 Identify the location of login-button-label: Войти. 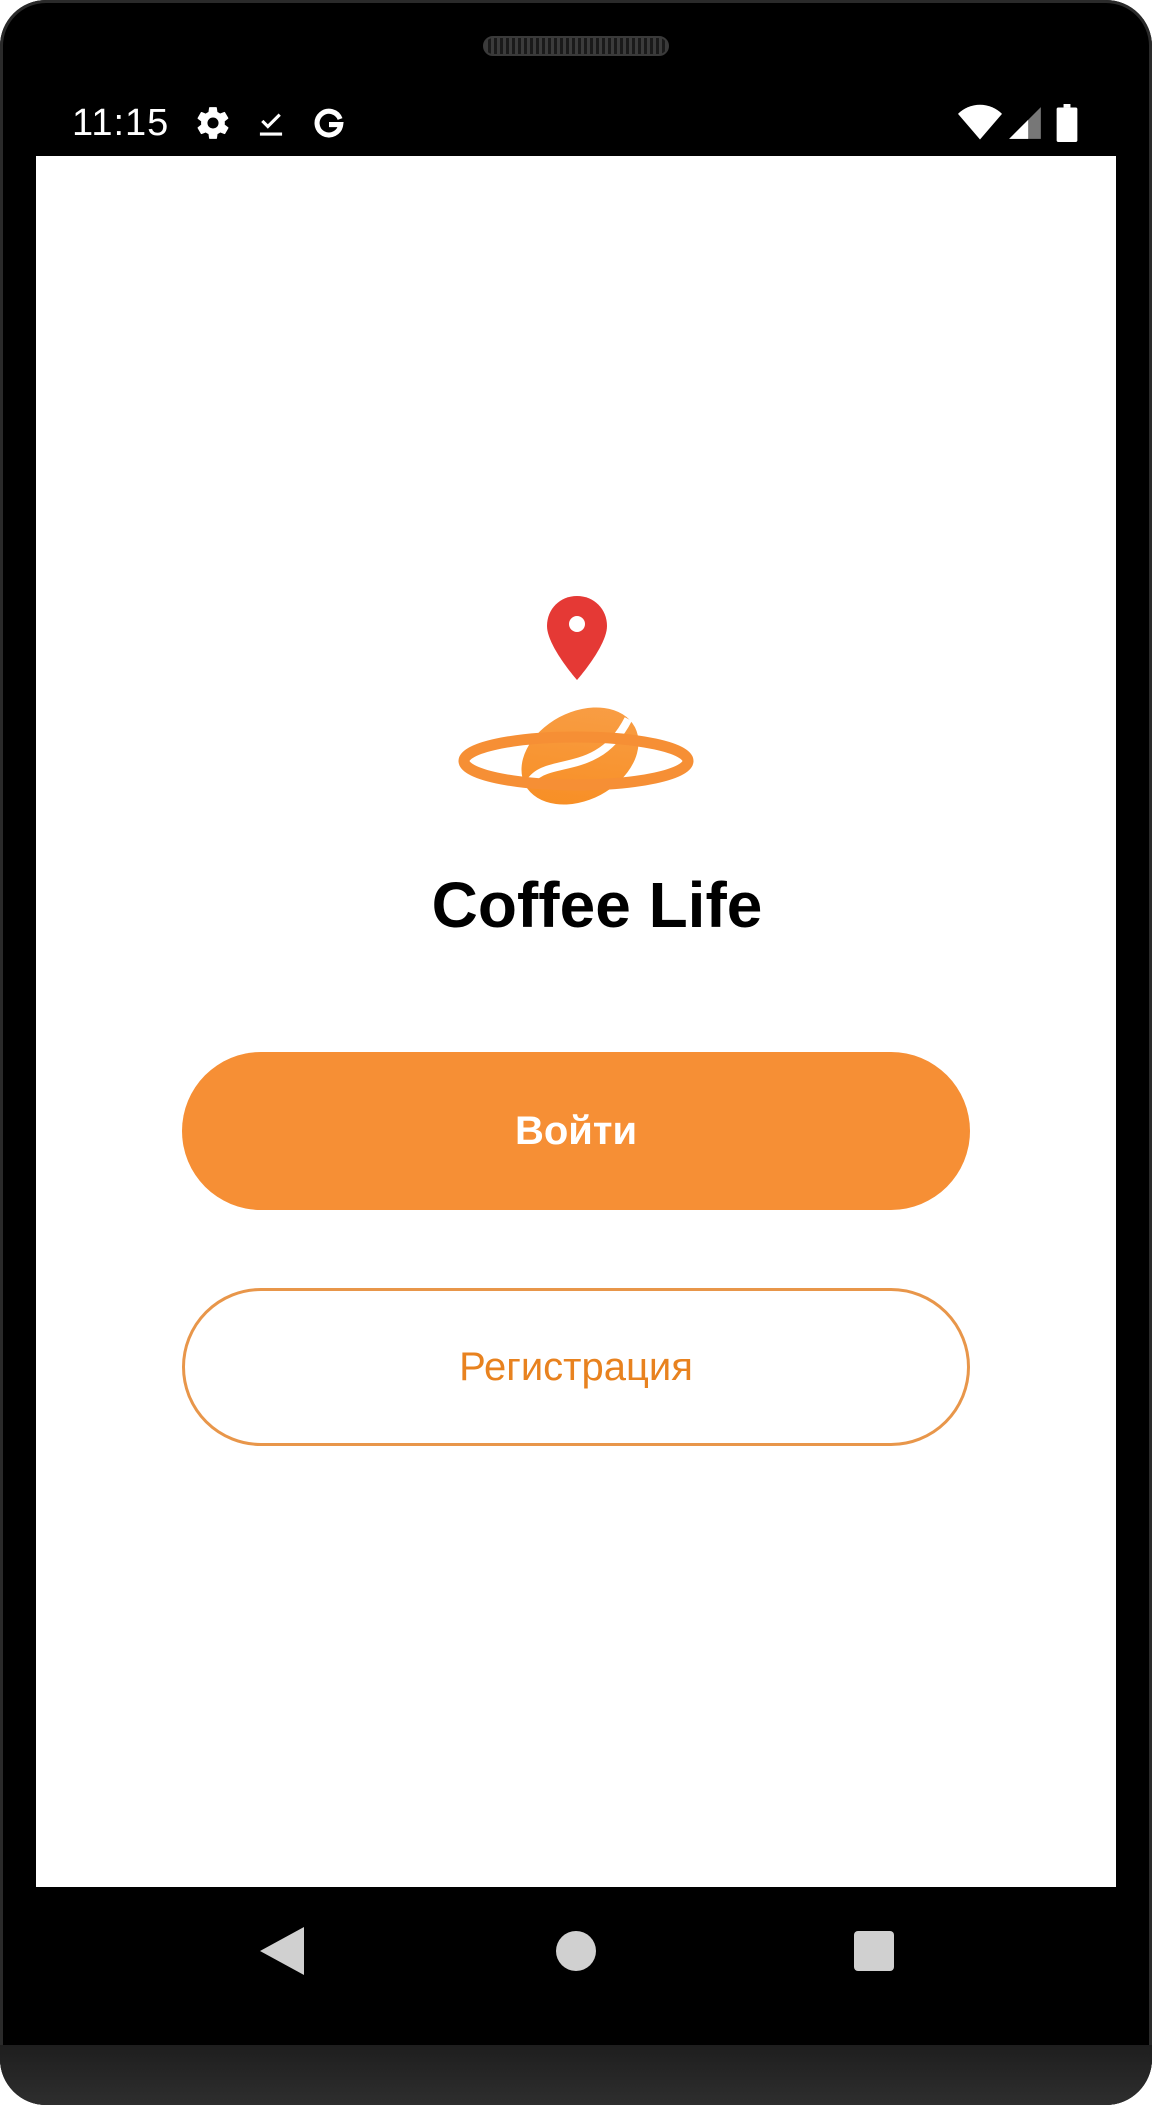
(576, 1130).